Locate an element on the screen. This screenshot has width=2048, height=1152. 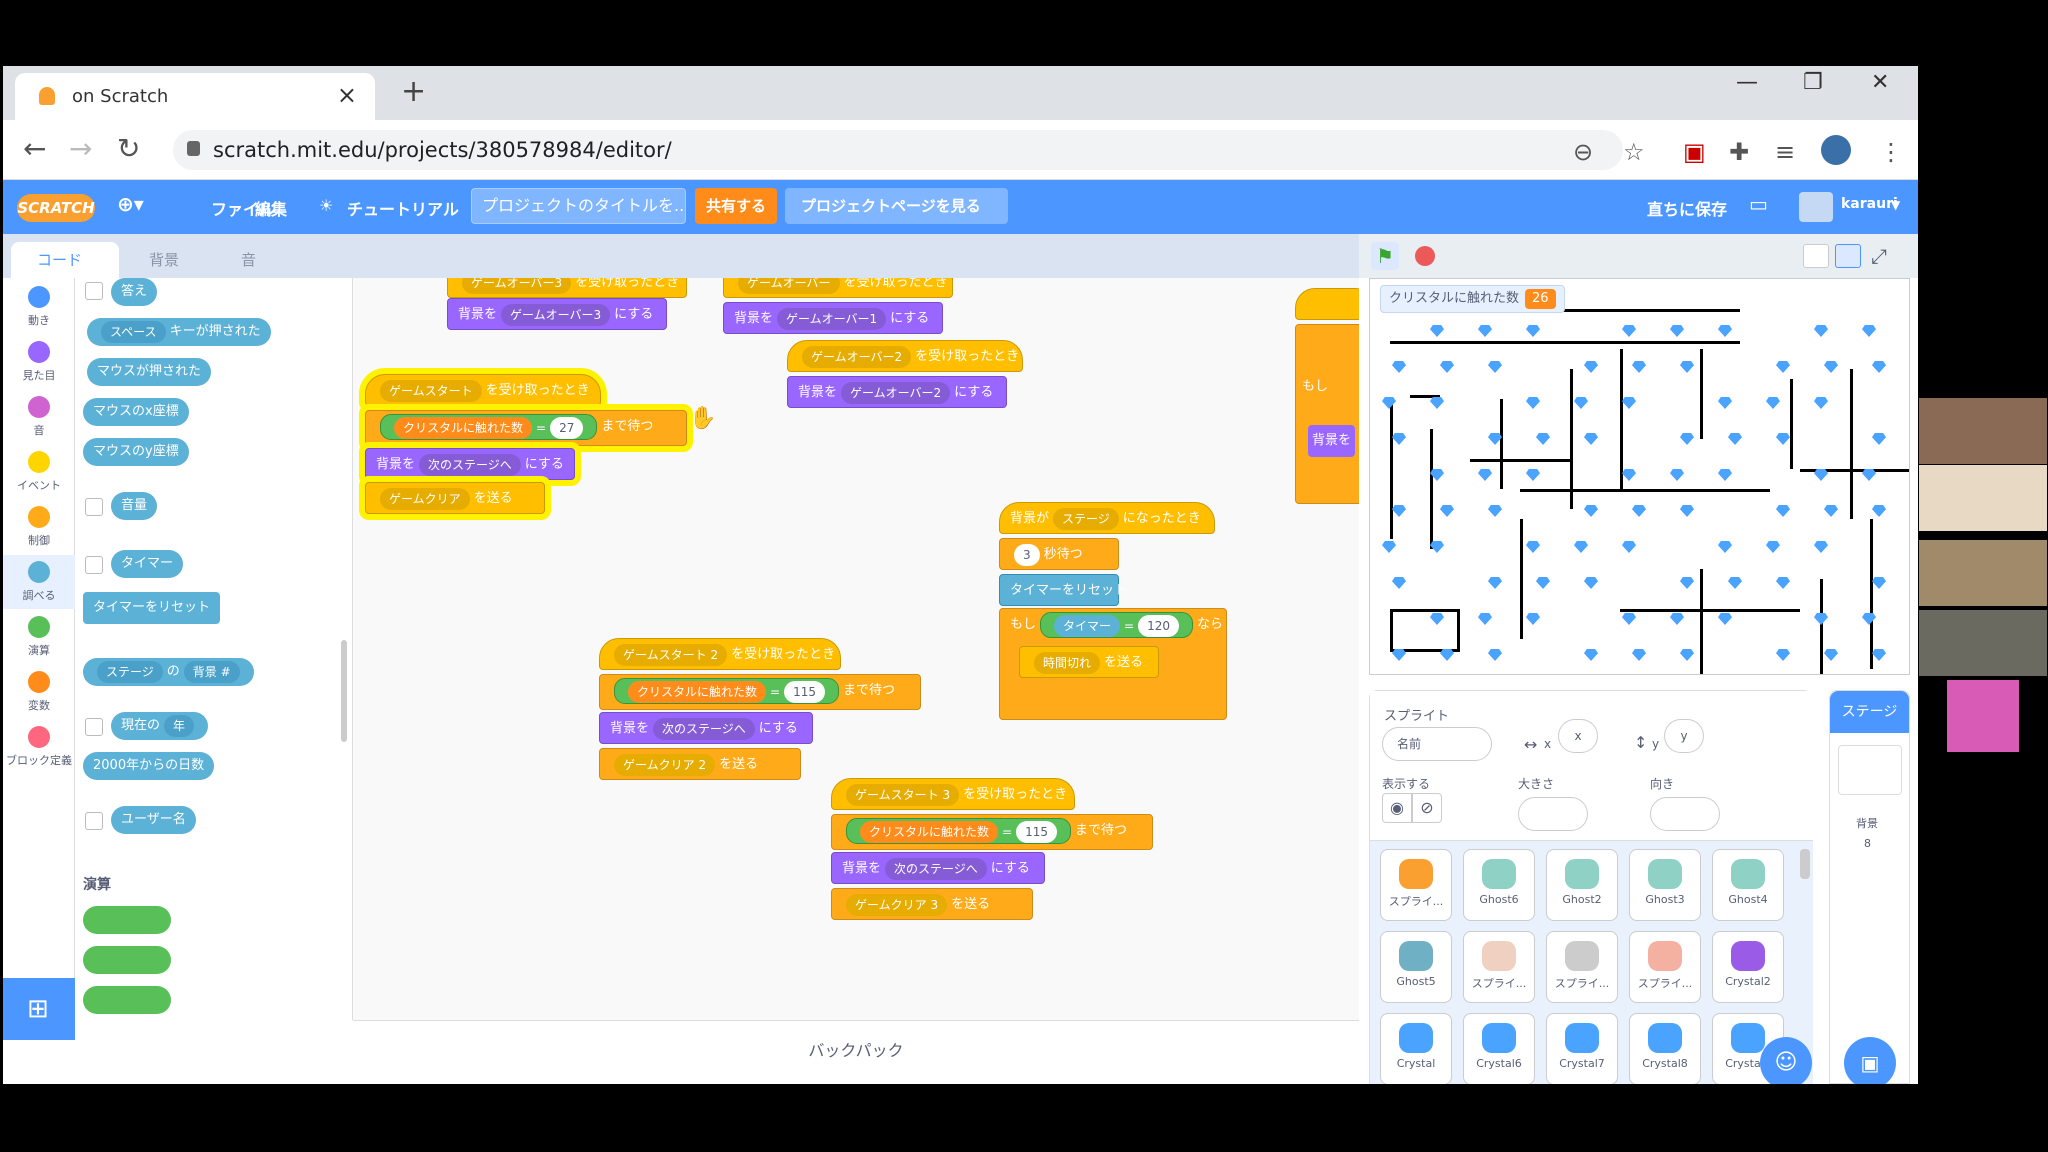
sprite-list-scrollbar is located at coordinates (1805, 864).